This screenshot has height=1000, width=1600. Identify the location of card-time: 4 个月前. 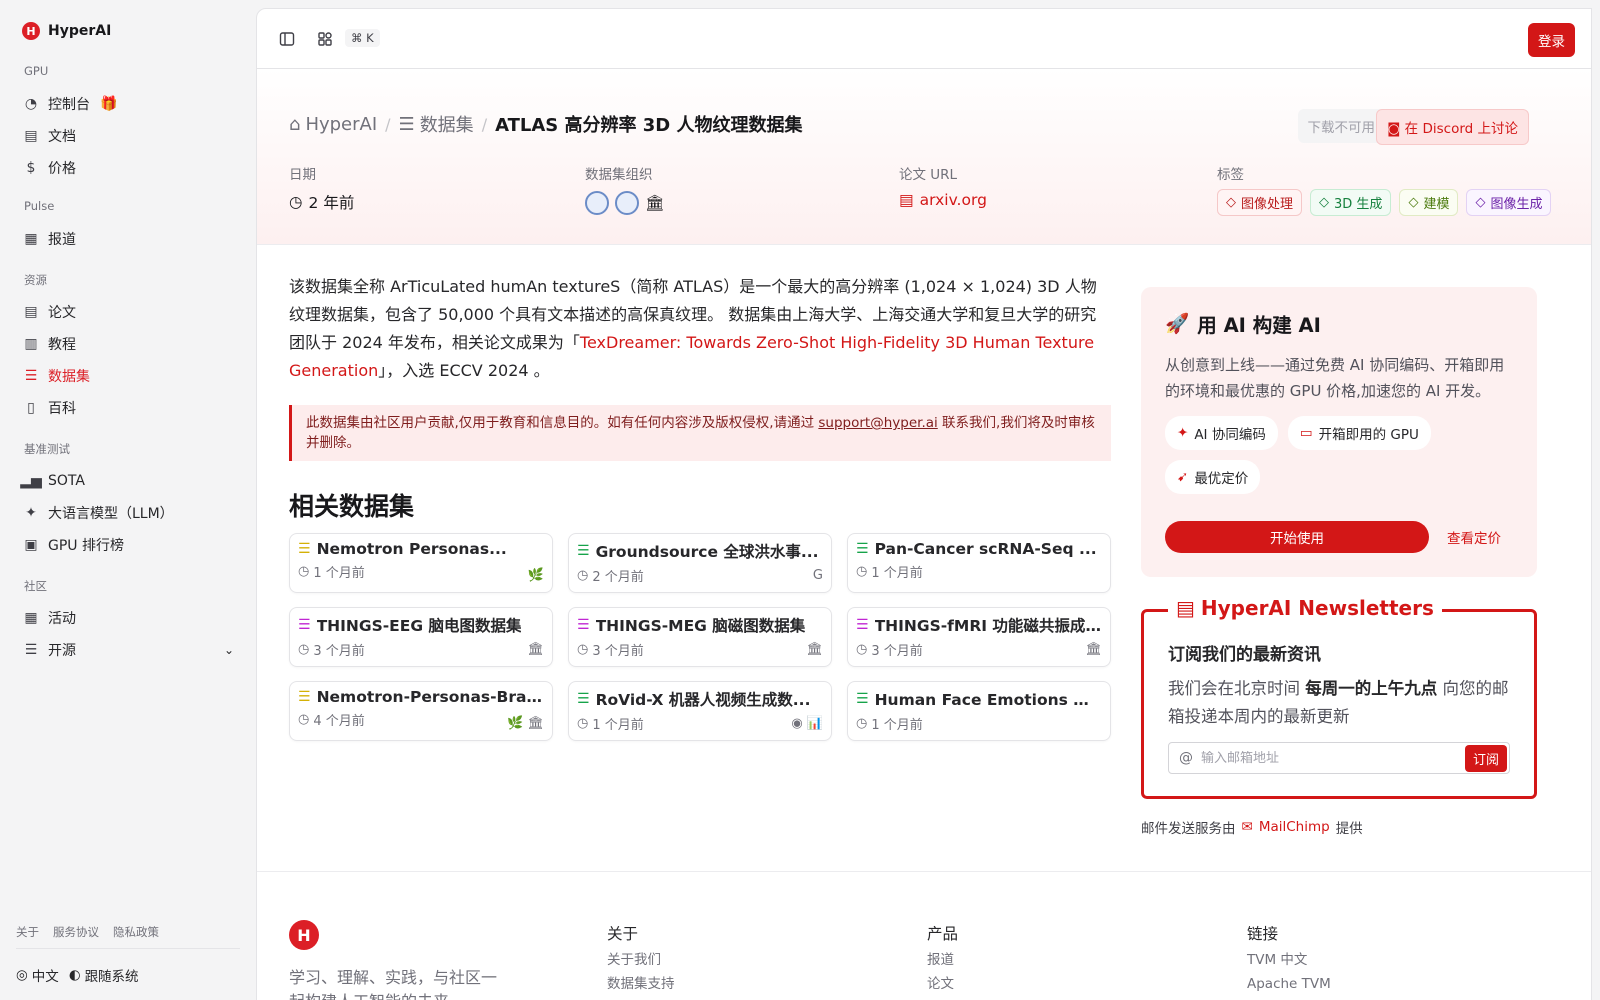
(339, 721).